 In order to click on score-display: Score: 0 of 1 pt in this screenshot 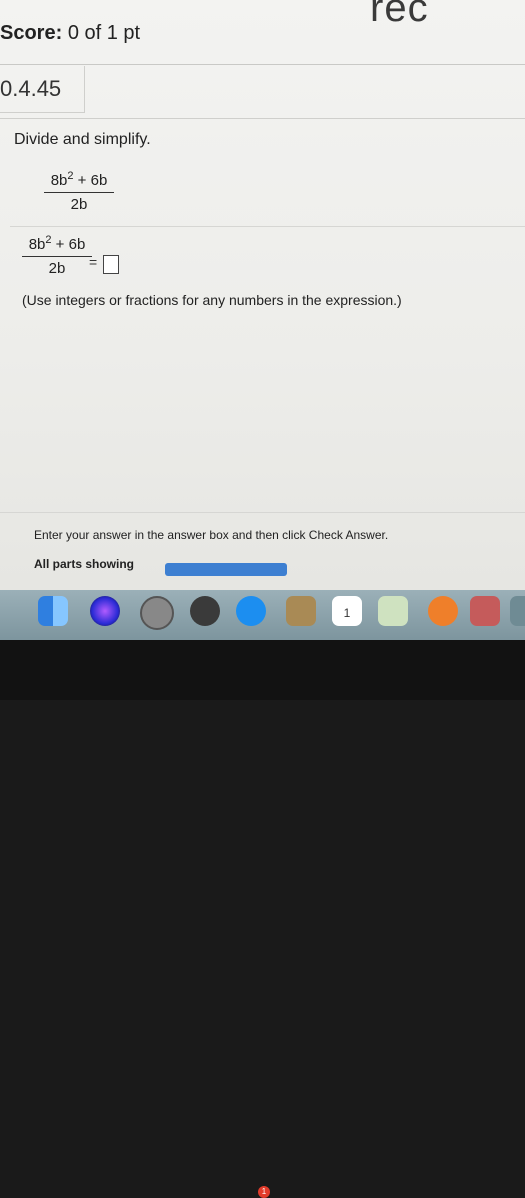, I will do `click(70, 33)`.